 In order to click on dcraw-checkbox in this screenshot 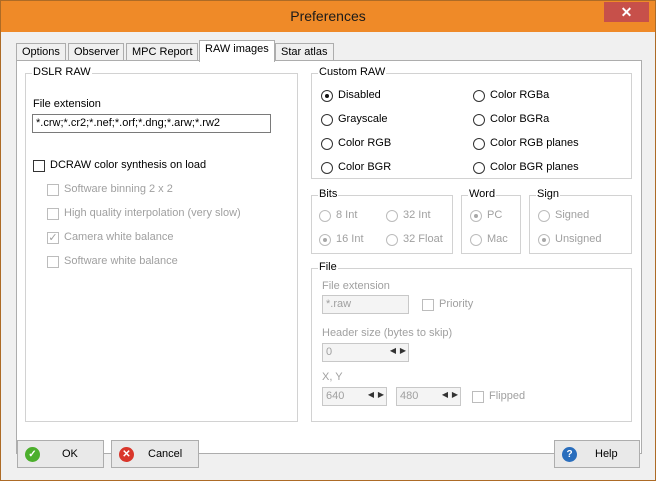, I will do `click(39, 166)`.